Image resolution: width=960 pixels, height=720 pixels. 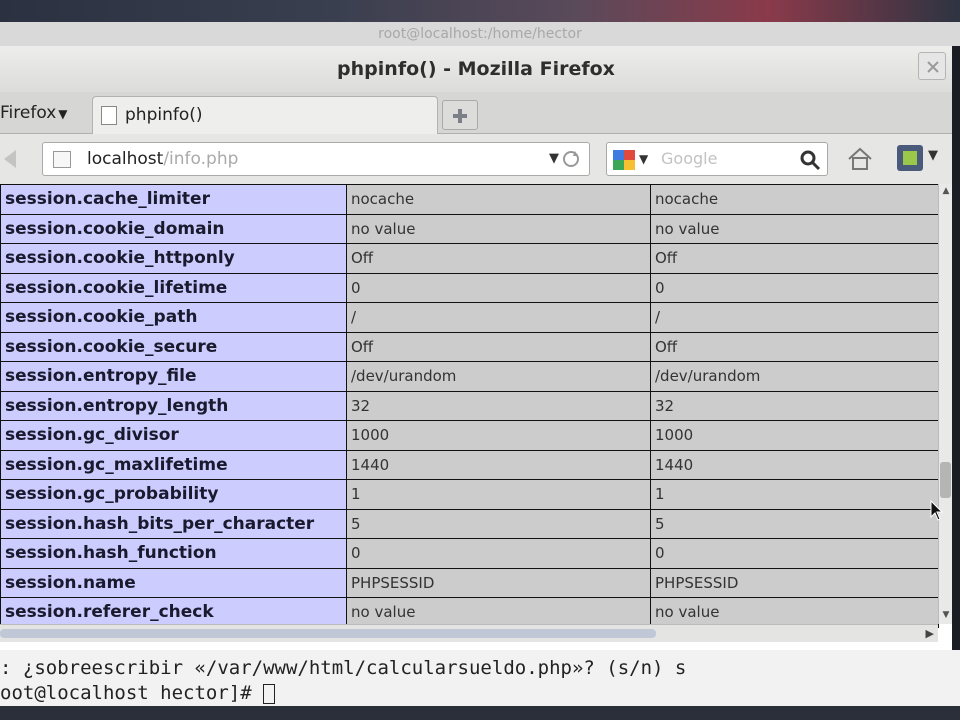 I want to click on master-value: 1000, so click(x=794, y=435).